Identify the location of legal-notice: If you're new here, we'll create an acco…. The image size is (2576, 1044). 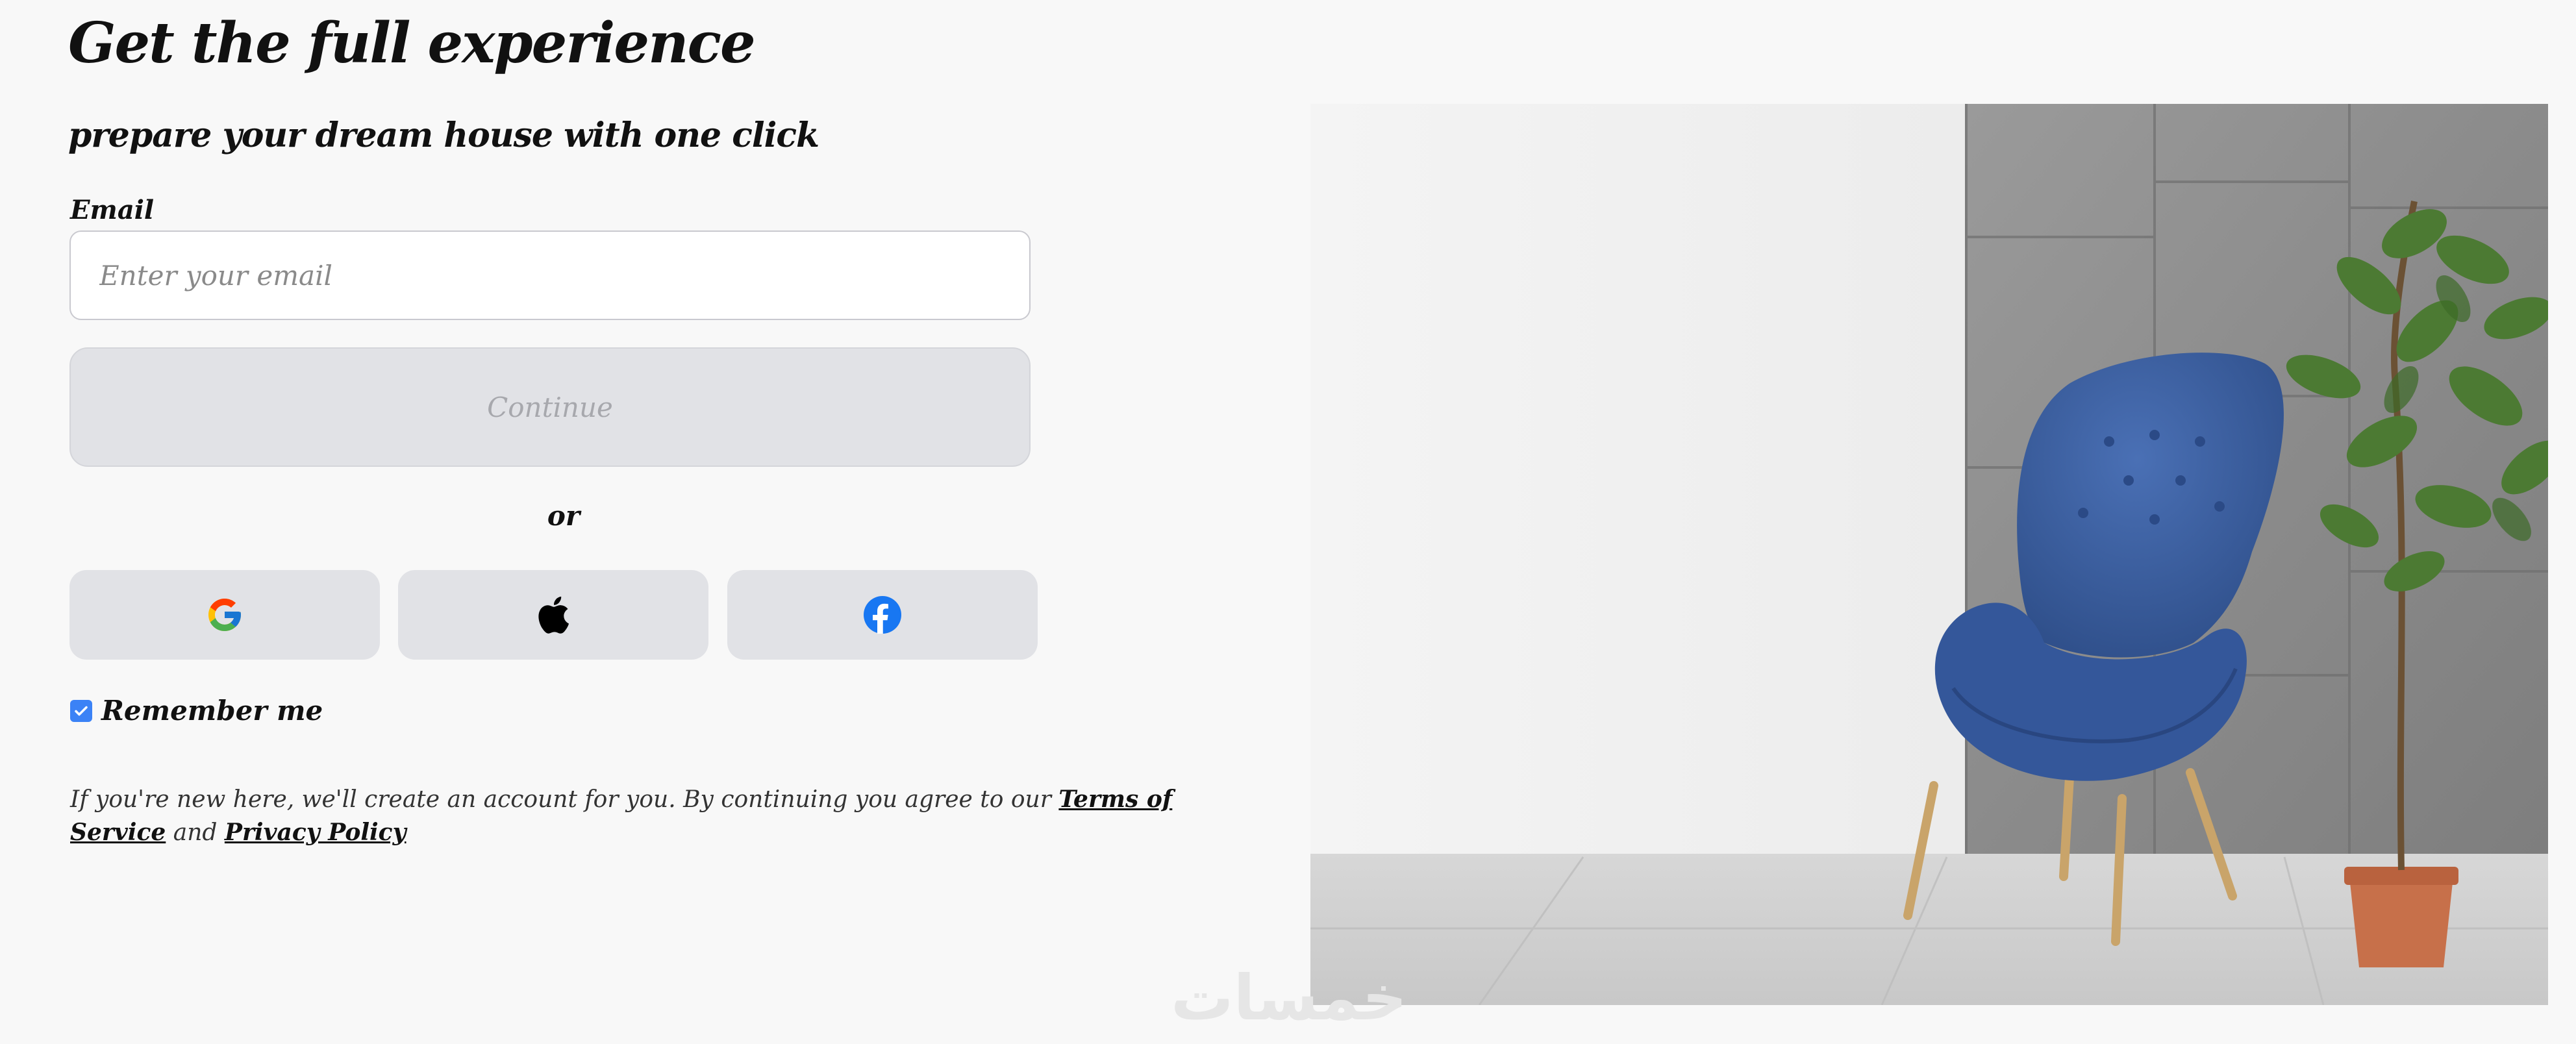
(622, 816).